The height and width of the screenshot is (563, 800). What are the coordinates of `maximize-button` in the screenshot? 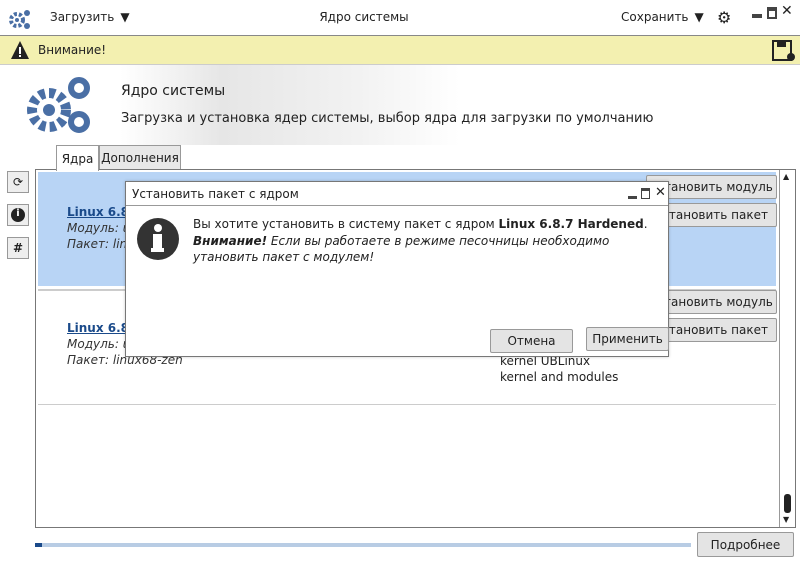 It's located at (772, 13).